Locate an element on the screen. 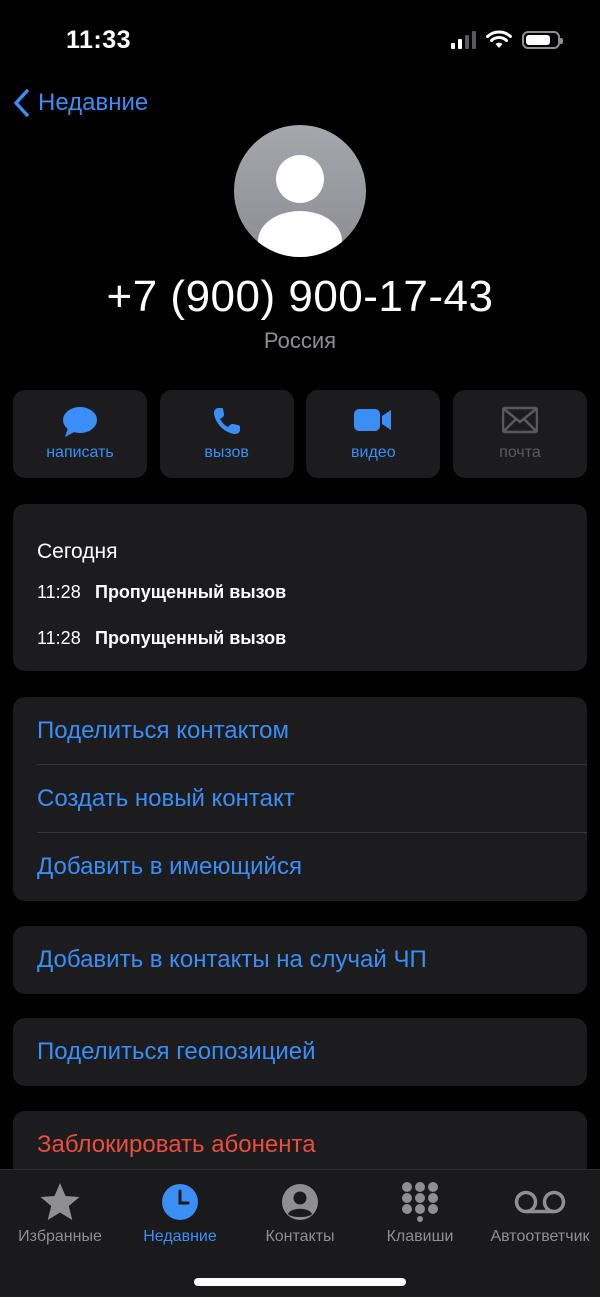 Image resolution: width=600 pixels, height=1297 pixels. contact-phone-number: +7 (900) 900-17-43 is located at coordinates (300, 296).